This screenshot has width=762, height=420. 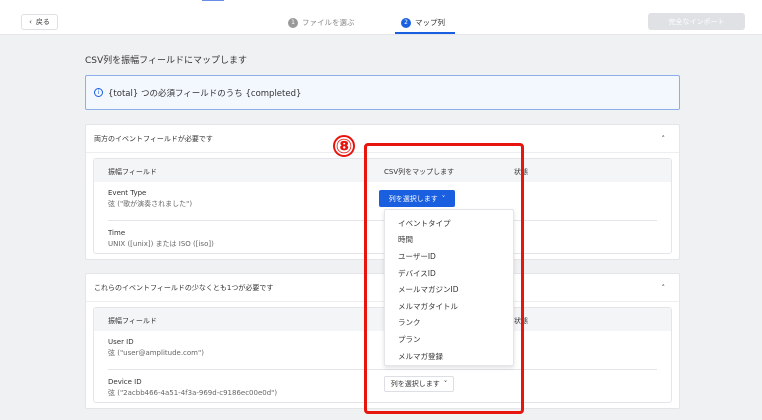 What do you see at coordinates (321, 22) in the screenshot?
I see `step-choose-file: 1 ファイルを選ぶ` at bounding box center [321, 22].